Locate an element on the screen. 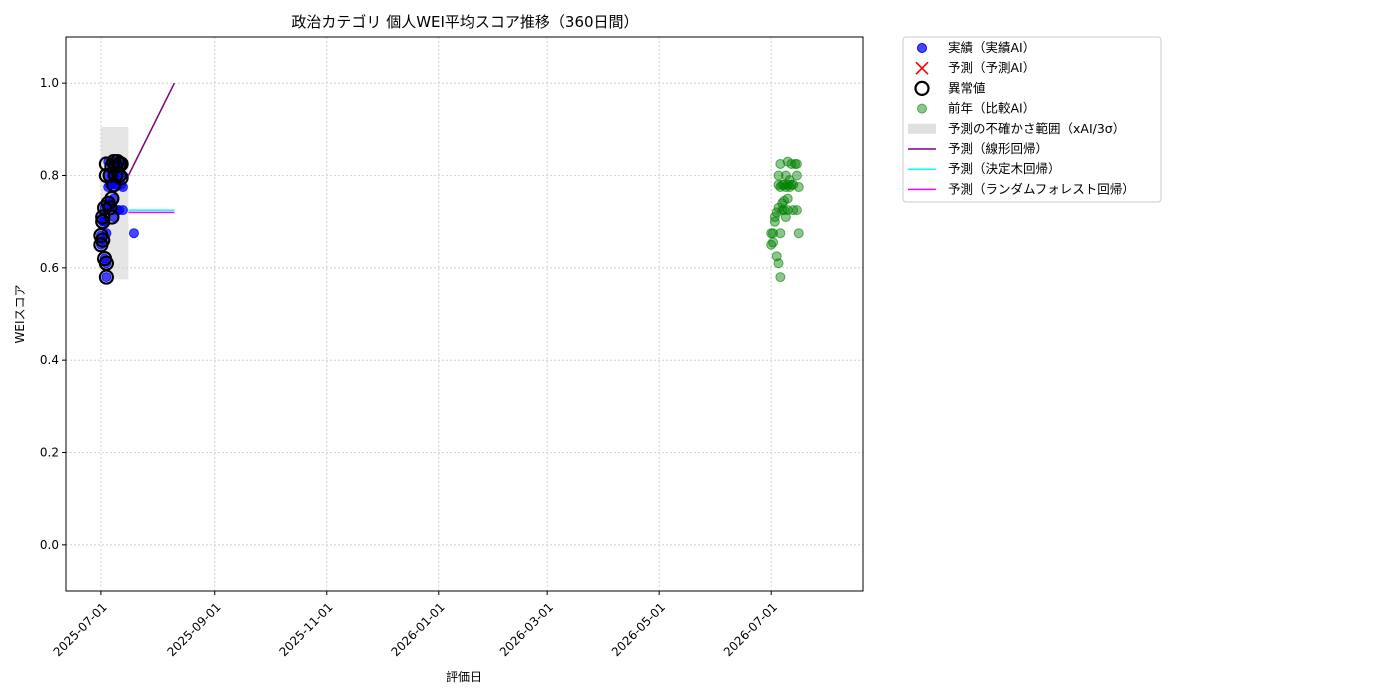 This screenshot has height=700, width=1400. legend-label: 予測（線形回帰） is located at coordinates (998, 148).